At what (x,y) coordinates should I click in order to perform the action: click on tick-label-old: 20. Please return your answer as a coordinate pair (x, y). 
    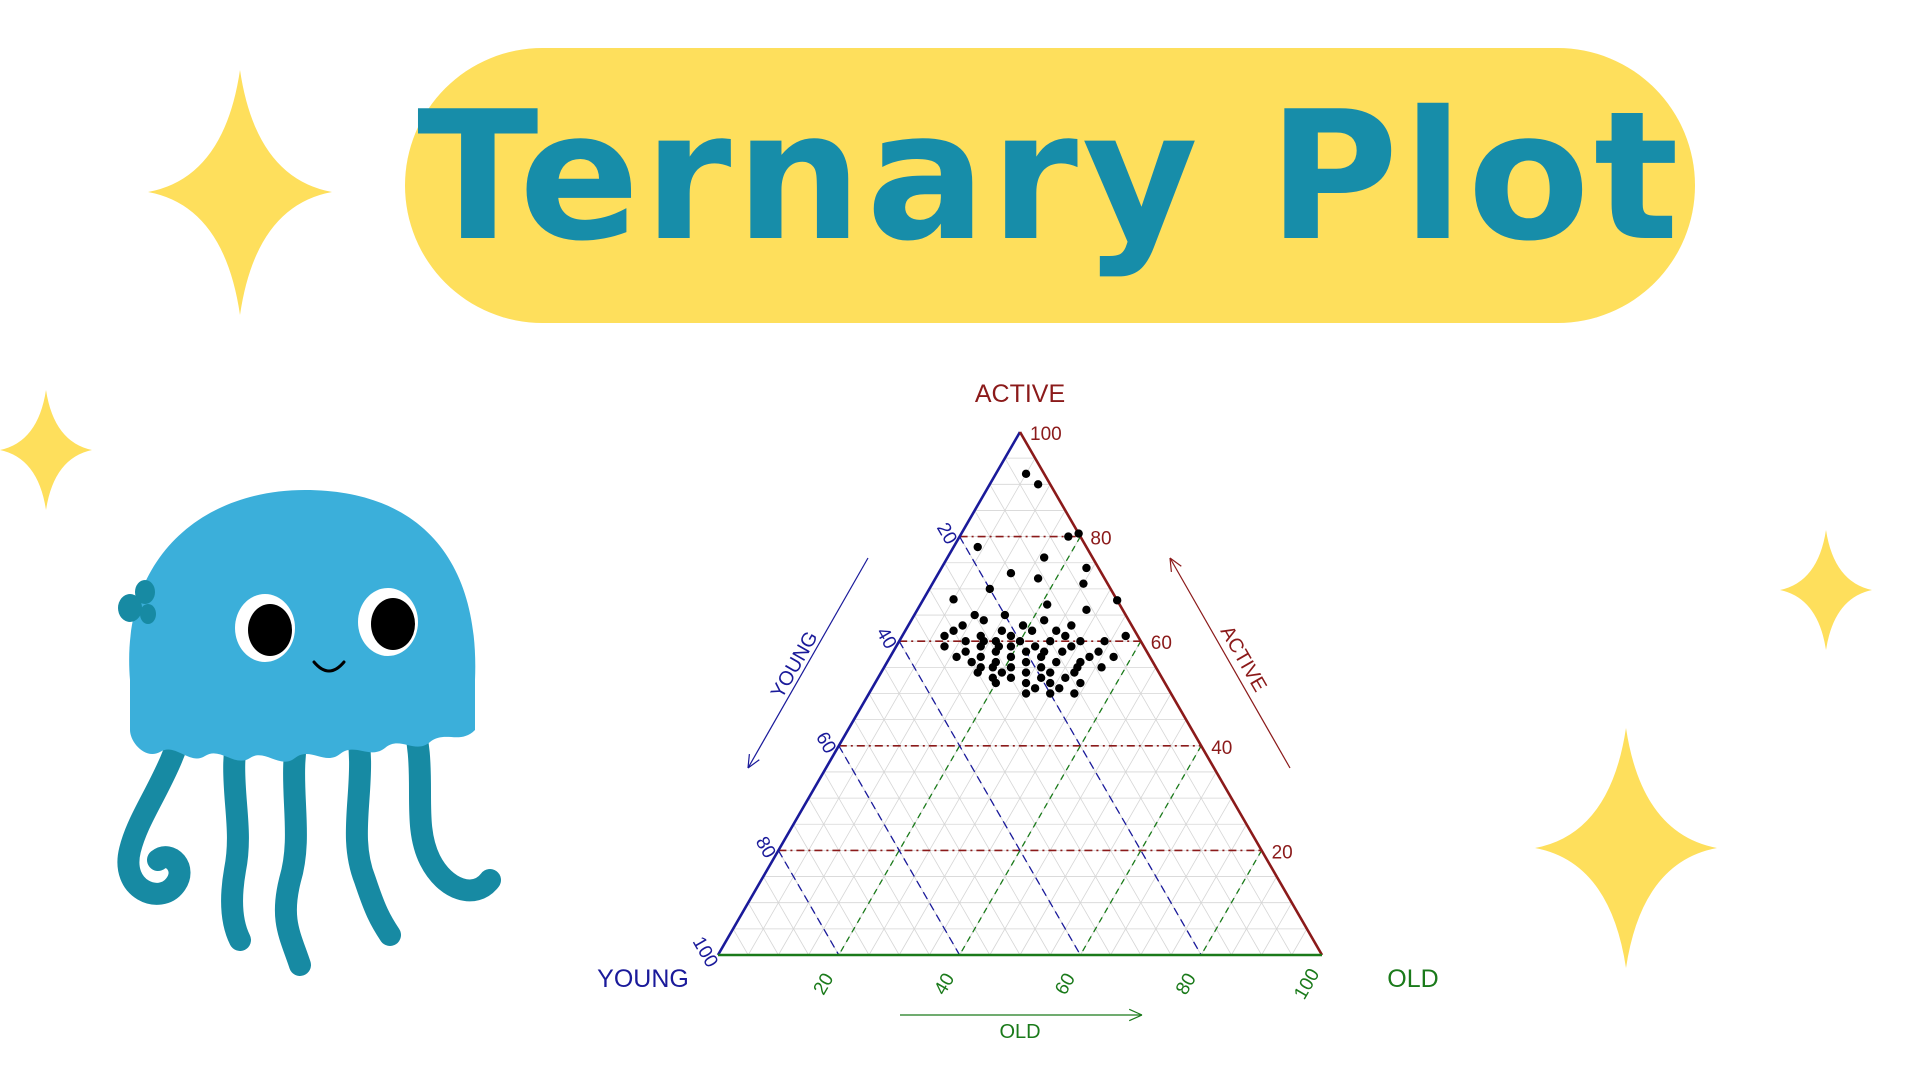
    Looking at the image, I should click on (824, 984).